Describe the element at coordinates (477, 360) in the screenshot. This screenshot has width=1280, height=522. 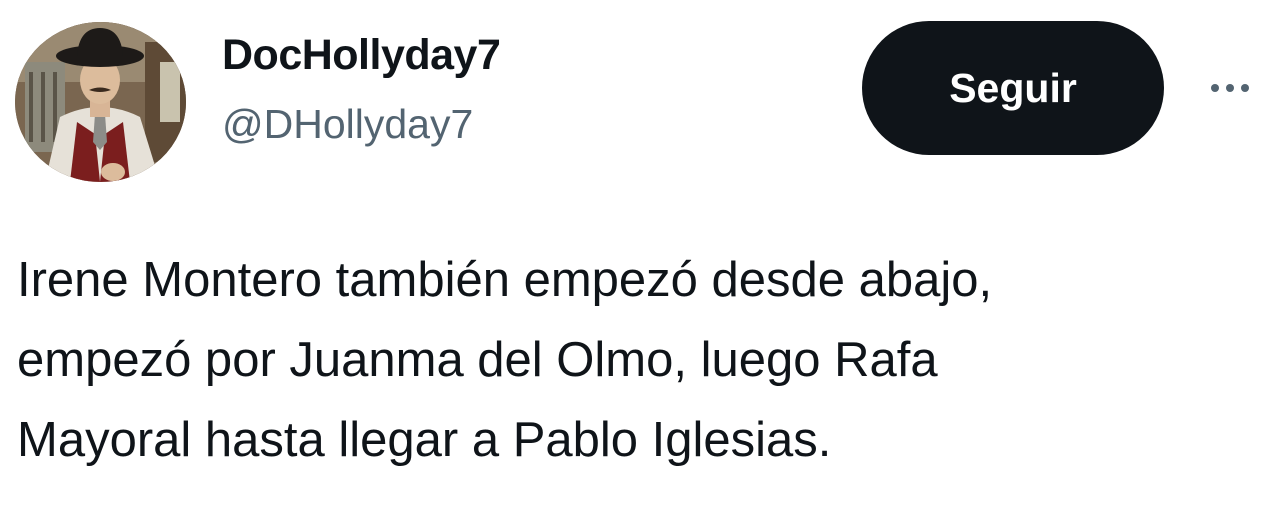
I see `tweet-text-line: empezó por Juanma del Olmo, luego Rafa` at that location.